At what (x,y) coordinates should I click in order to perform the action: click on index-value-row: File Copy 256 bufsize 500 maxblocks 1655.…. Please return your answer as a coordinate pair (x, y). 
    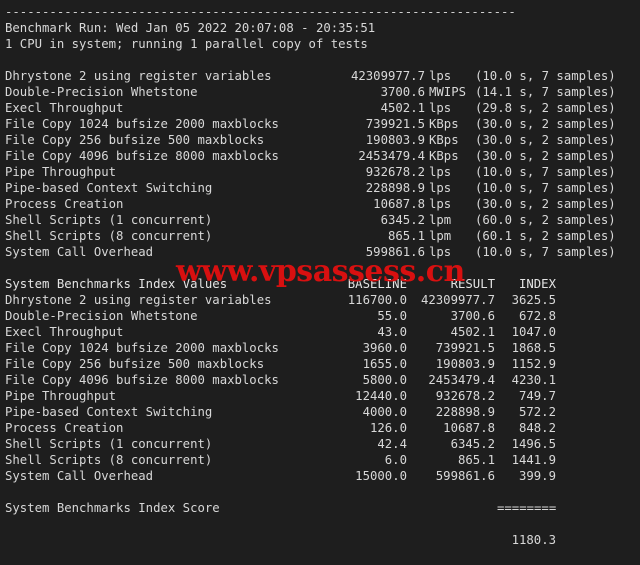
    Looking at the image, I should click on (322, 364).